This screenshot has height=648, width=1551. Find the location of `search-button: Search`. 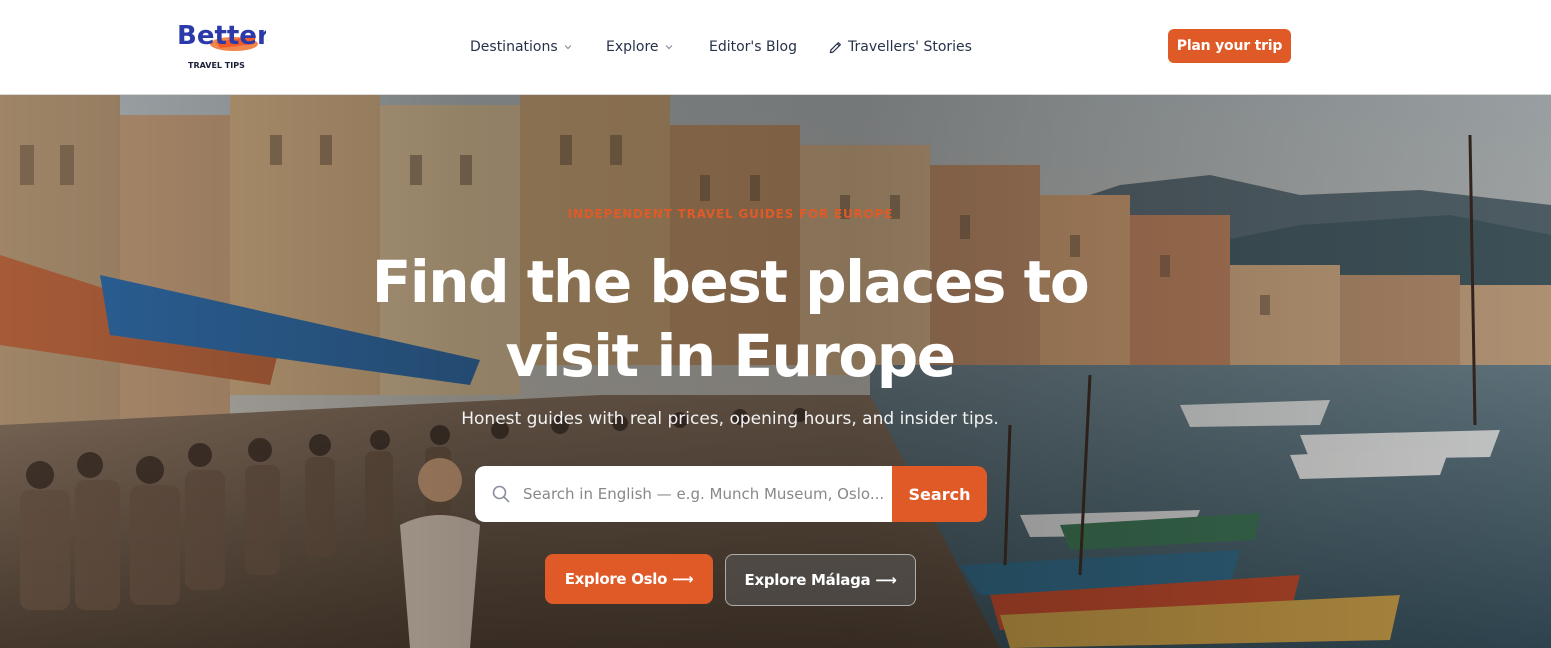

search-button: Search is located at coordinates (939, 494).